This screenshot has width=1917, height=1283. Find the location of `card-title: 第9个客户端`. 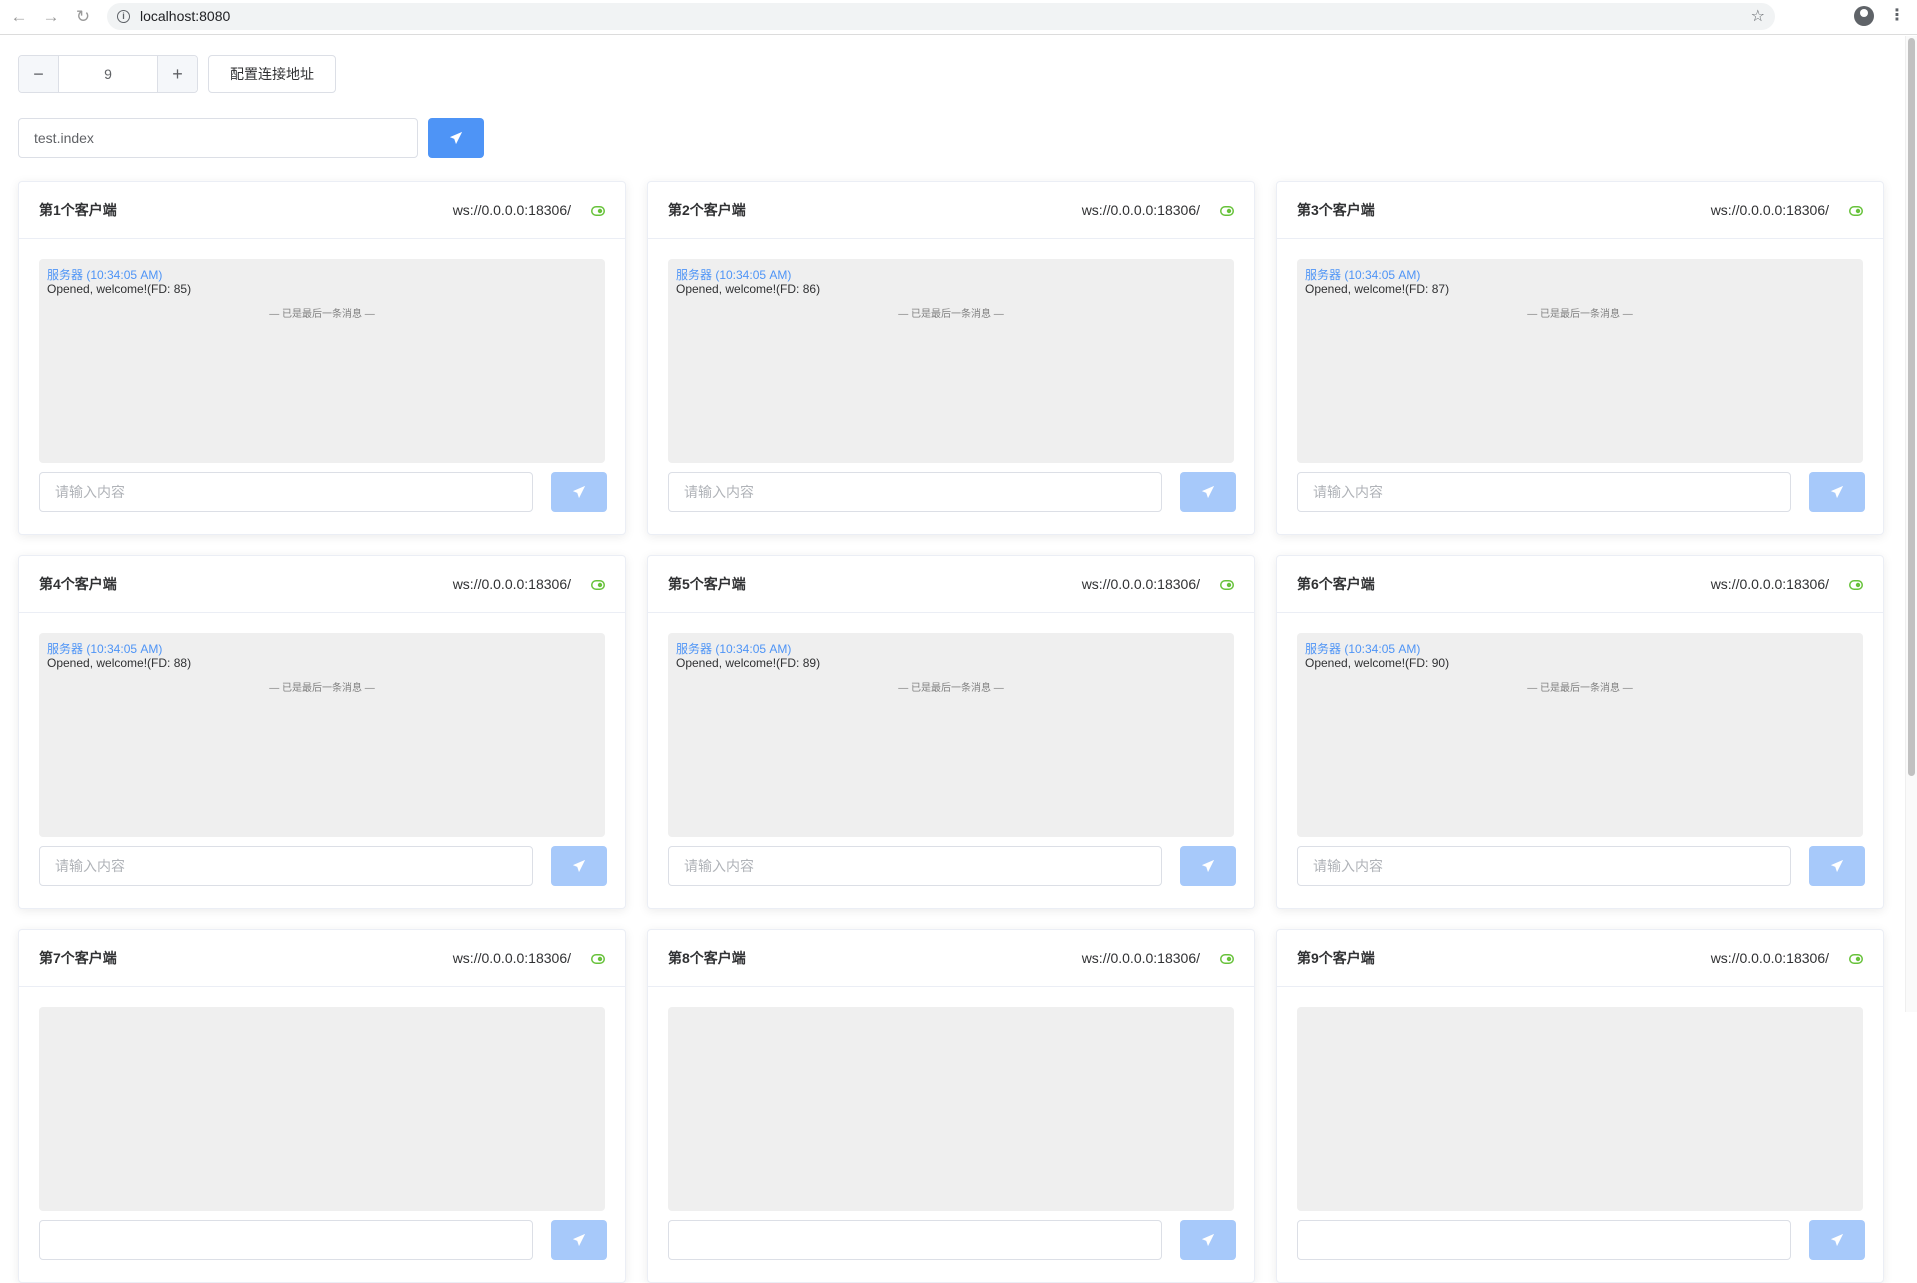

card-title: 第9个客户端 is located at coordinates (1336, 958).